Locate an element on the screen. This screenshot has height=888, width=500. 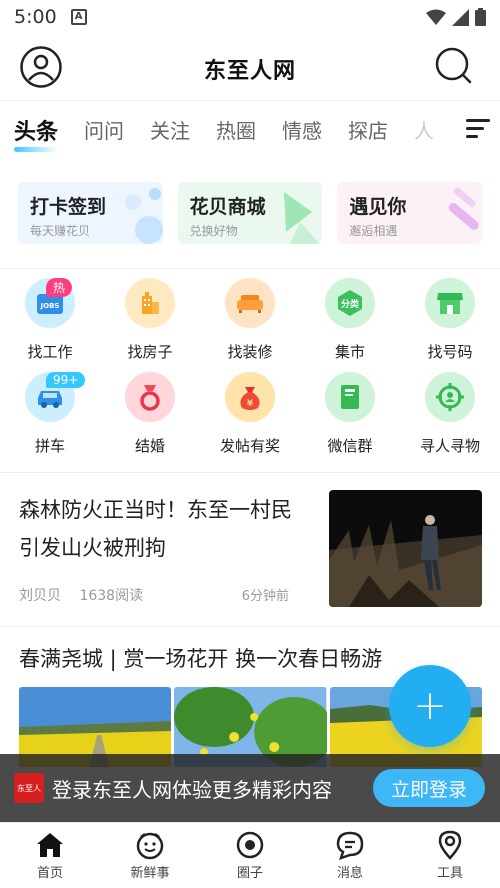
sofa-icon is located at coordinates (250, 303).